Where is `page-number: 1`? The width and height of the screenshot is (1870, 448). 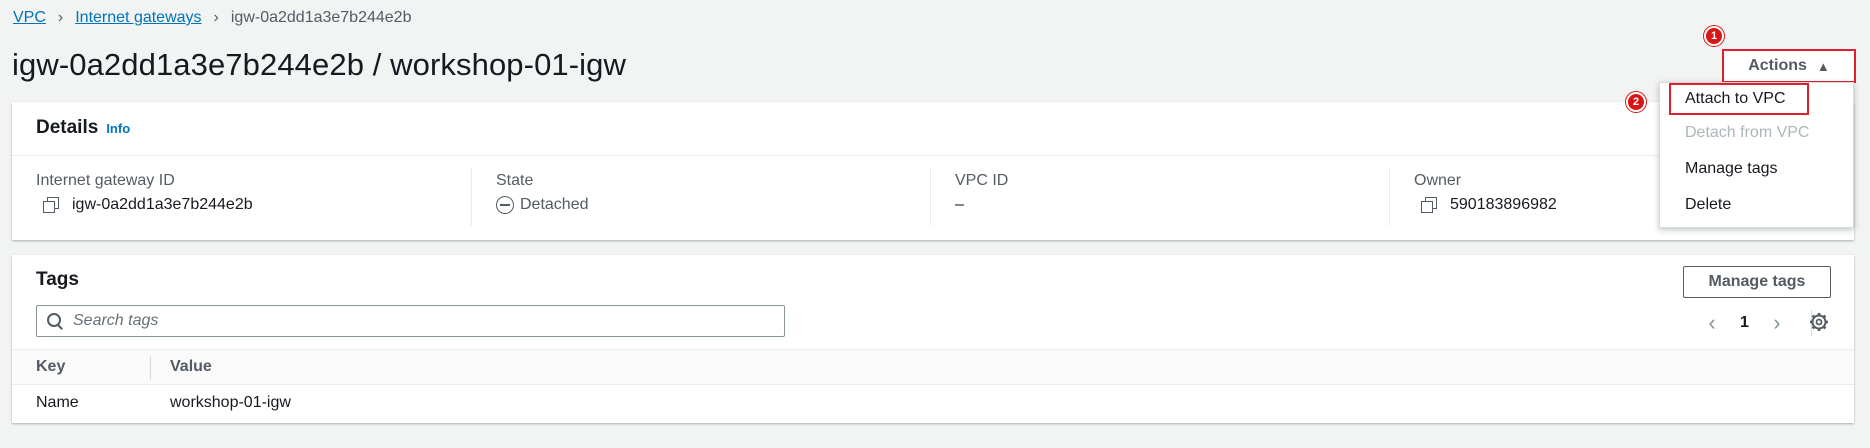 page-number: 1 is located at coordinates (1744, 323).